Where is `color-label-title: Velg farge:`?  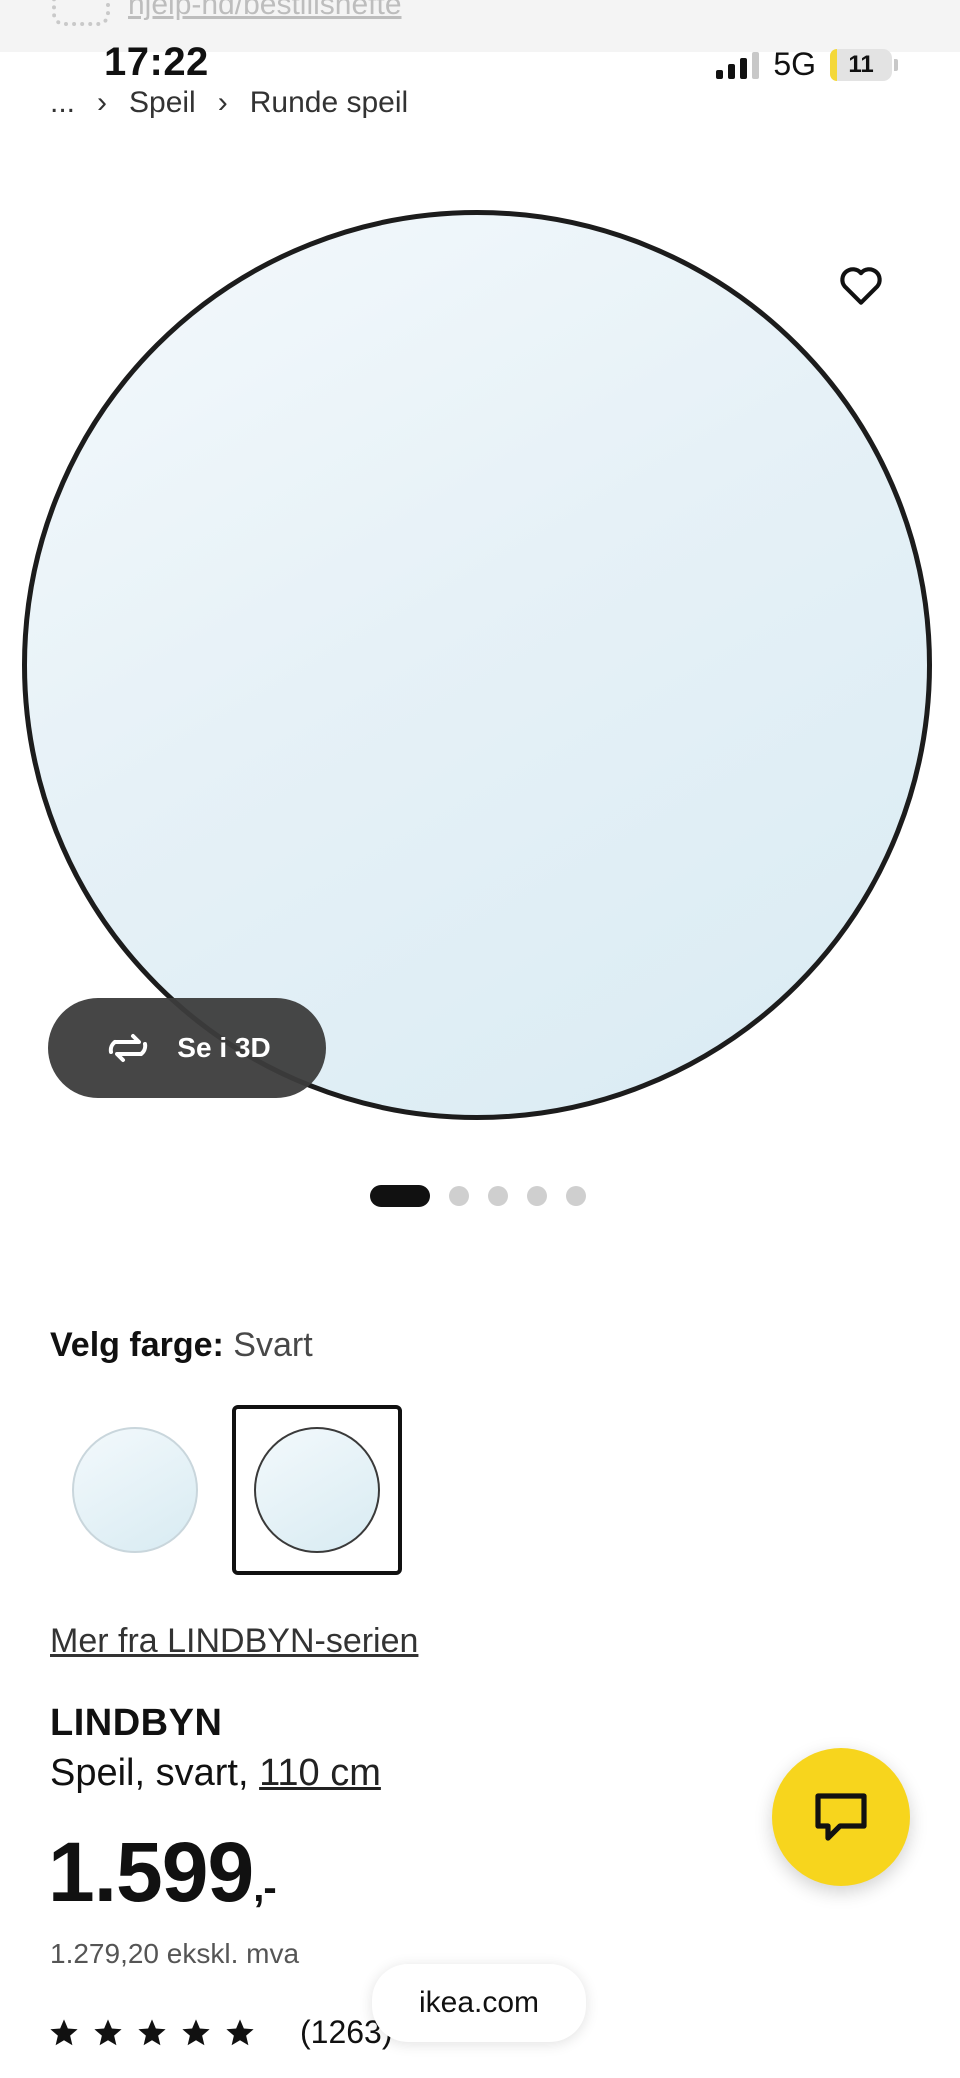 color-label-title: Velg farge: is located at coordinates (137, 1345).